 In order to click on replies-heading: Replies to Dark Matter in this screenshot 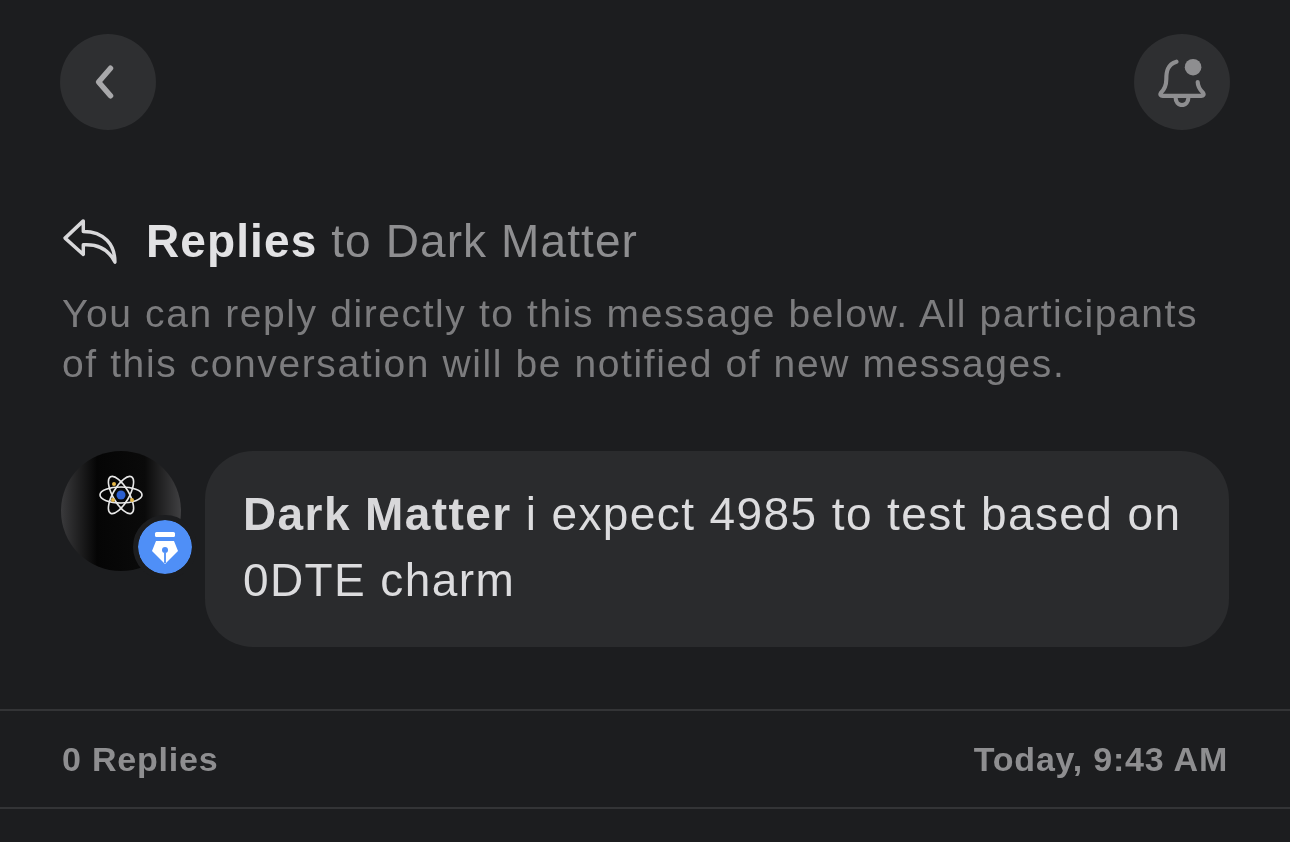, I will do `click(392, 241)`.